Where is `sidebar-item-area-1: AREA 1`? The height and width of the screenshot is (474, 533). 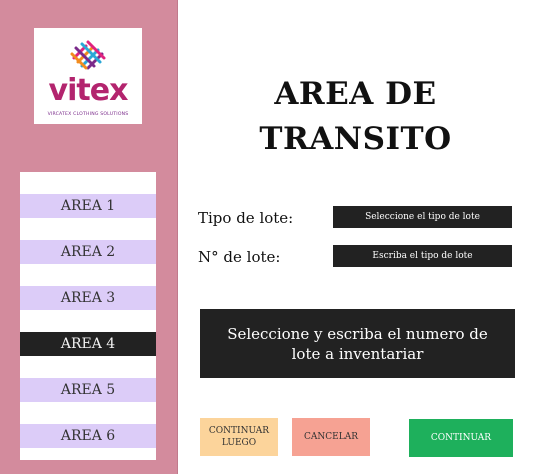
sidebar-item-area-1: AREA 1 is located at coordinates (88, 206).